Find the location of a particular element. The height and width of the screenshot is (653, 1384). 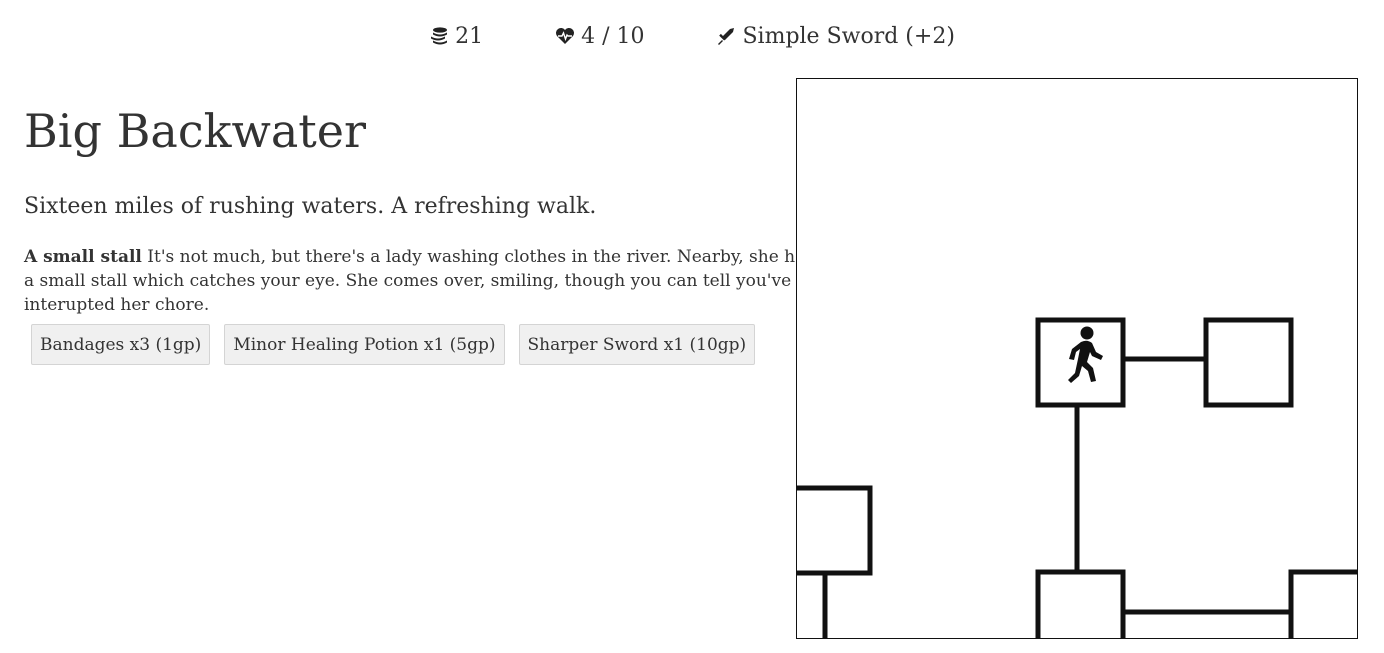

gold-value: 21 is located at coordinates (469, 36).